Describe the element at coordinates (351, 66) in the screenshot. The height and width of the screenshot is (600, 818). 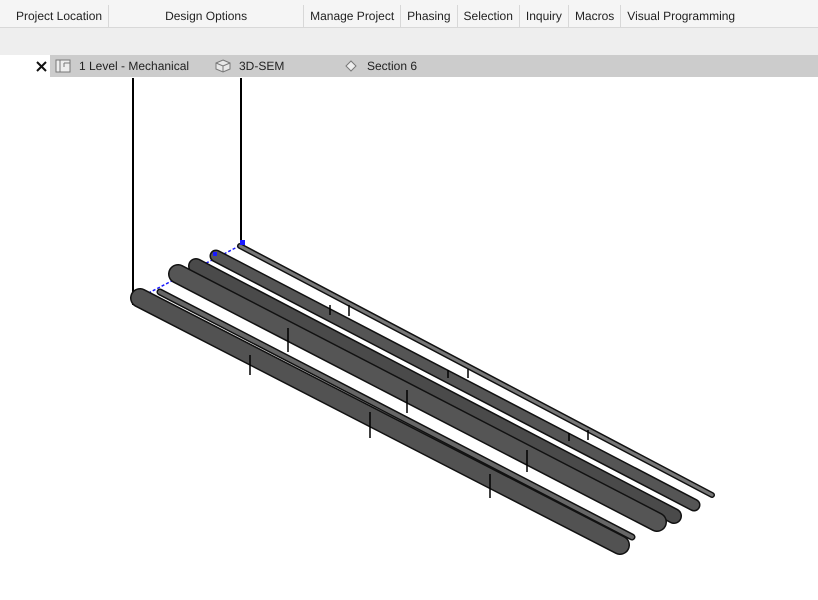
I see `diamond-icon` at that location.